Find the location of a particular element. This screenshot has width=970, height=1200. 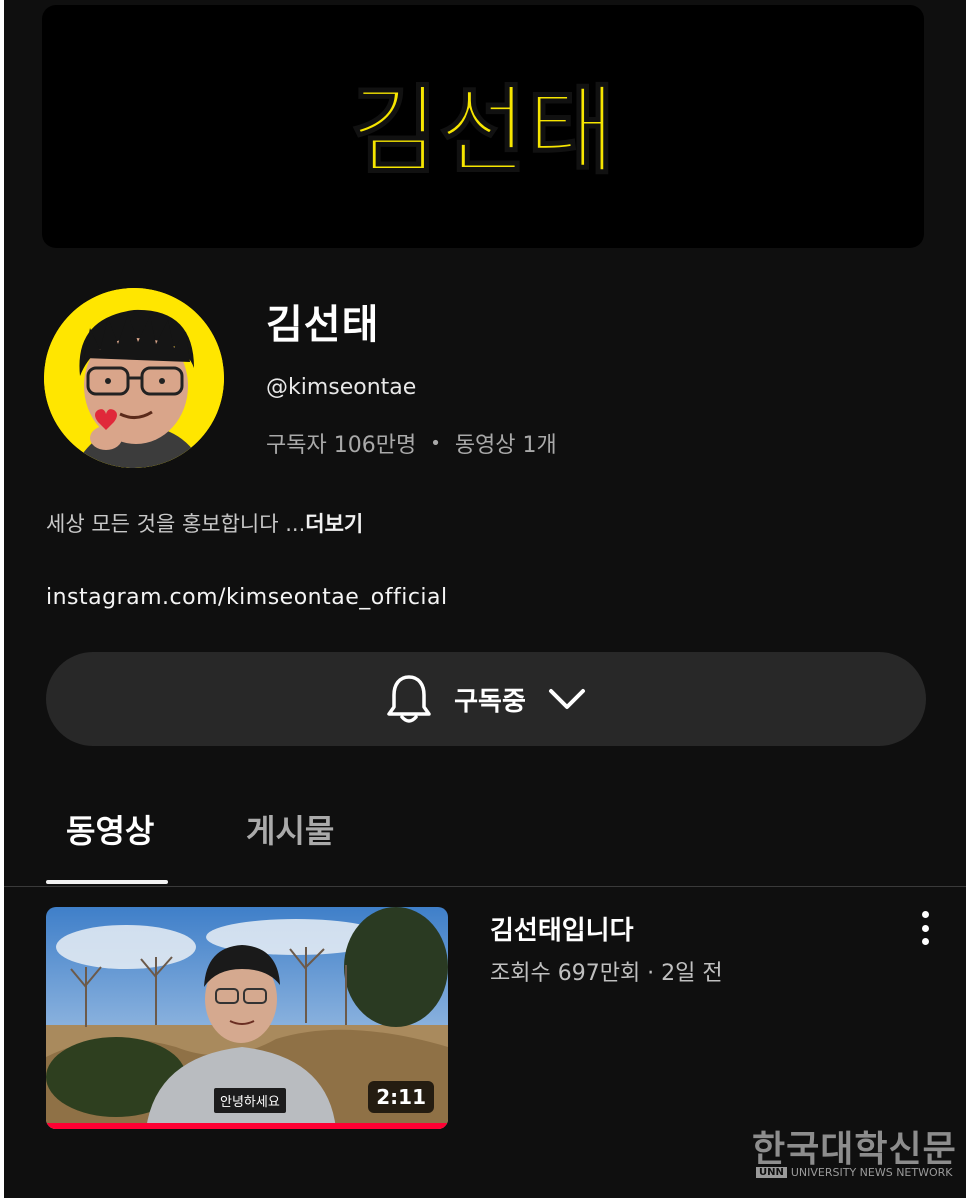

chevron-down-icon is located at coordinates (566, 699).